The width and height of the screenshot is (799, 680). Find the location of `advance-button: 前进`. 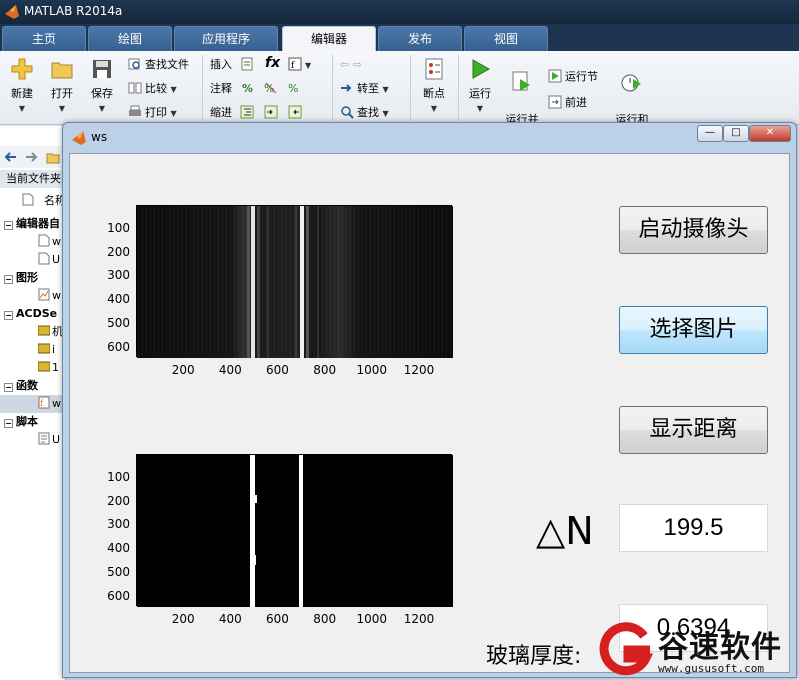

advance-button: 前进 is located at coordinates (567, 103).